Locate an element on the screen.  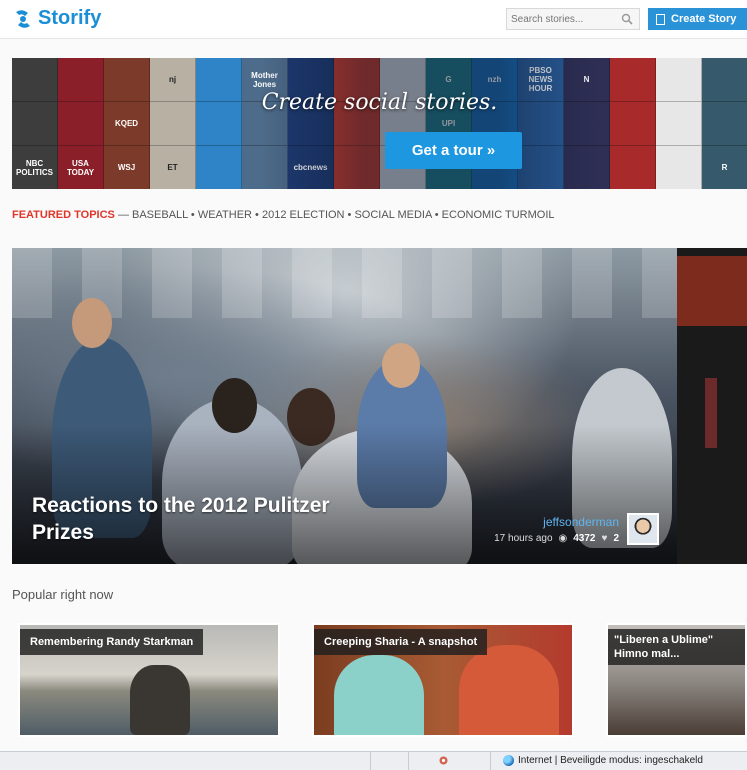
story-card: Creeping Sharia - A snapshot is located at coordinates (443, 680).